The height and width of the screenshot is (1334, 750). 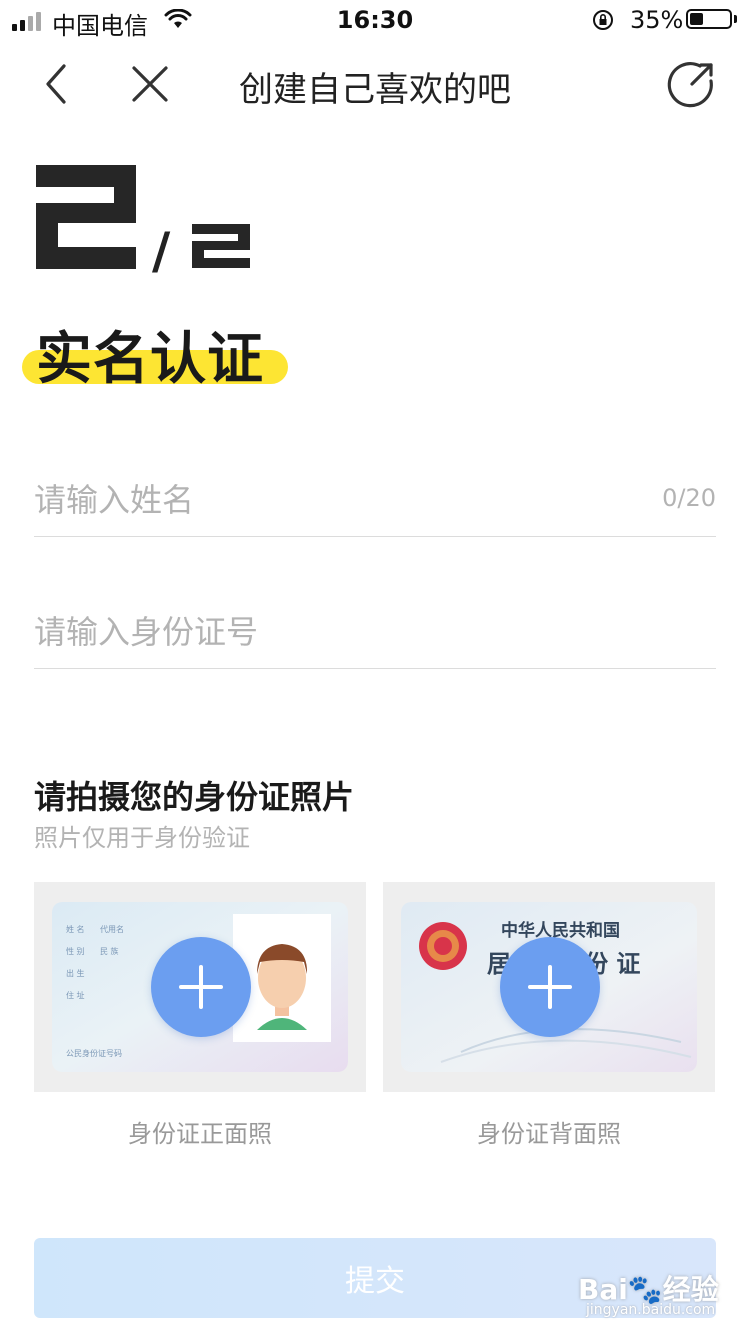 I want to click on battery-percent: 35%, so click(x=657, y=20).